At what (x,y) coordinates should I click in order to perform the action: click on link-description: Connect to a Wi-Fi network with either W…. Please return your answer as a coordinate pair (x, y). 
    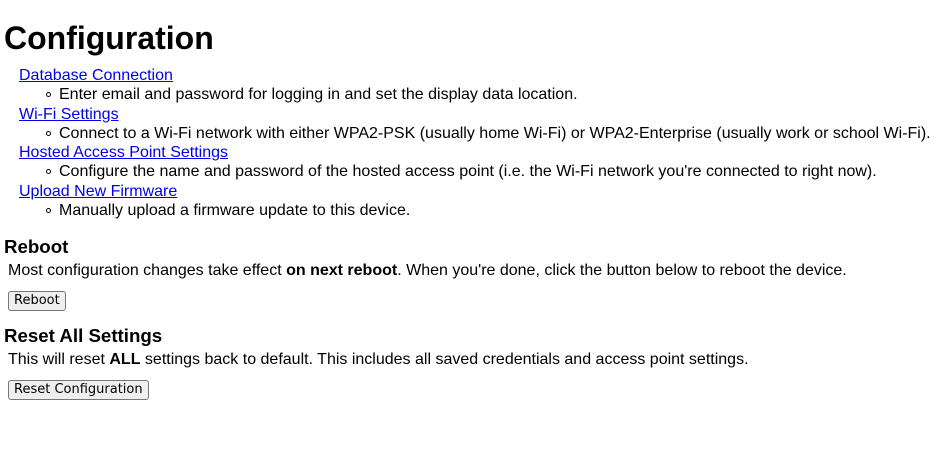
    Looking at the image, I should click on (495, 133).